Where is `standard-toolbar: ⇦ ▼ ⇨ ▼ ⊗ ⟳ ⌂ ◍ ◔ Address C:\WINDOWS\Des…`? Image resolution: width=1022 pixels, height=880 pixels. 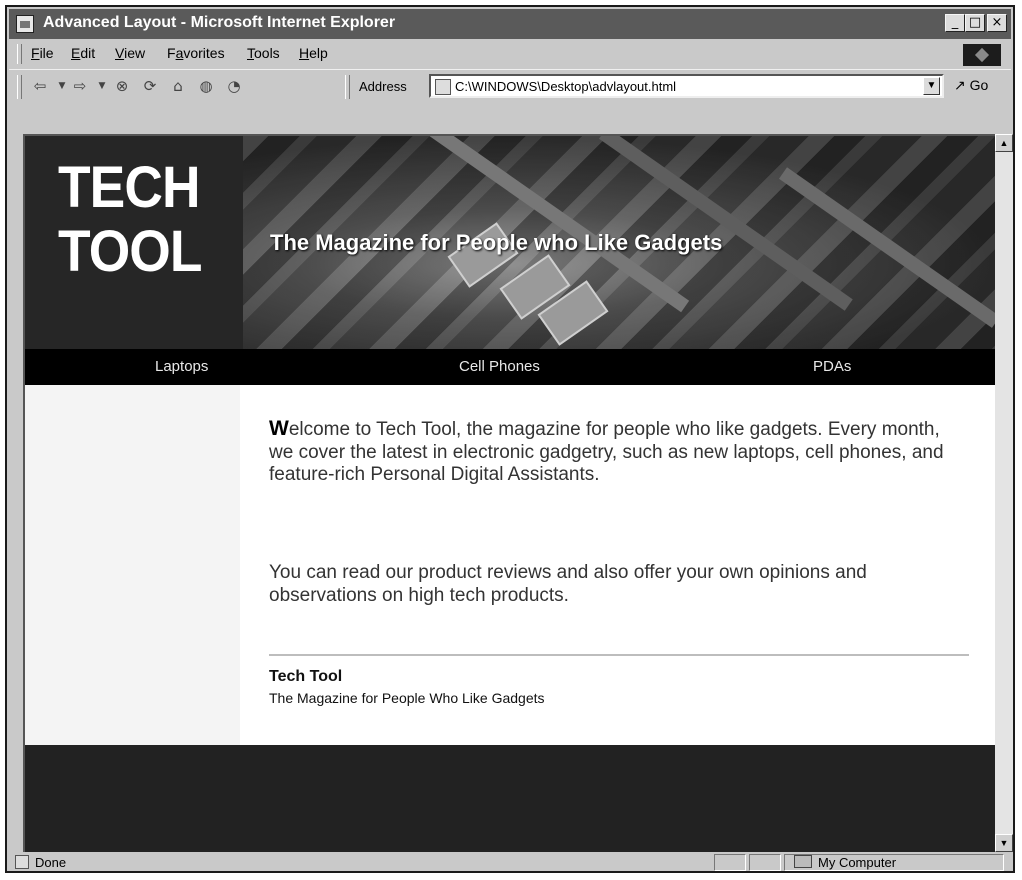
standard-toolbar: ⇦ ▼ ⇨ ▼ ⊗ ⟳ ⌂ ◍ ◔ Address C:\WINDOWS\Des… is located at coordinates (510, 86).